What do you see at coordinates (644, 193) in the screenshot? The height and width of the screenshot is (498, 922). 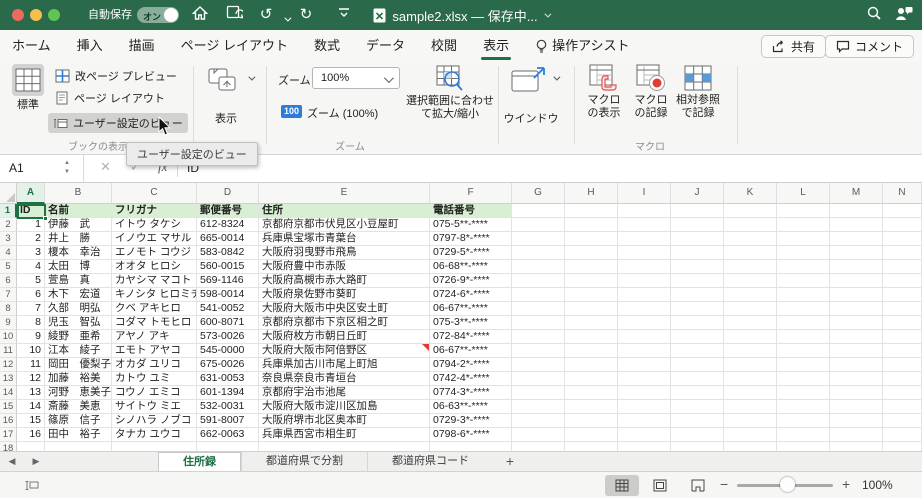 I see `column-header: I` at bounding box center [644, 193].